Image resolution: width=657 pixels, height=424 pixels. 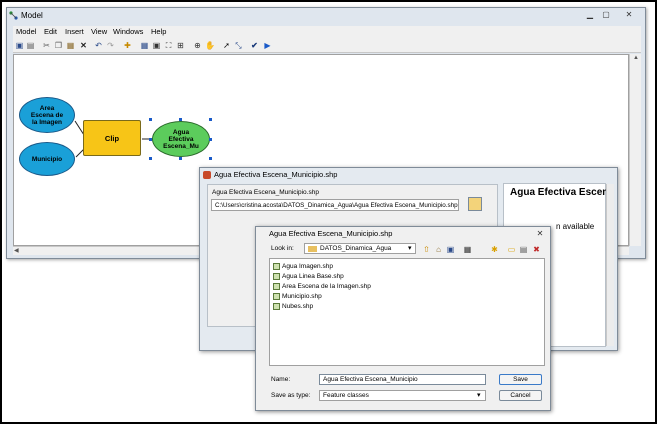 What do you see at coordinates (536, 249) in the screenshot?
I see `delete-layer-icon: ✖` at bounding box center [536, 249].